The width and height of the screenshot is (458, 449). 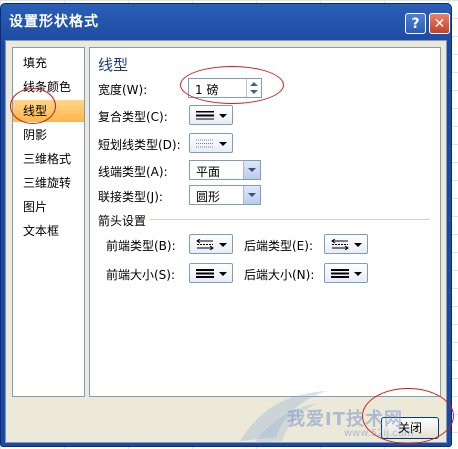 I want to click on cap-type-select: 平面, so click(x=225, y=170).